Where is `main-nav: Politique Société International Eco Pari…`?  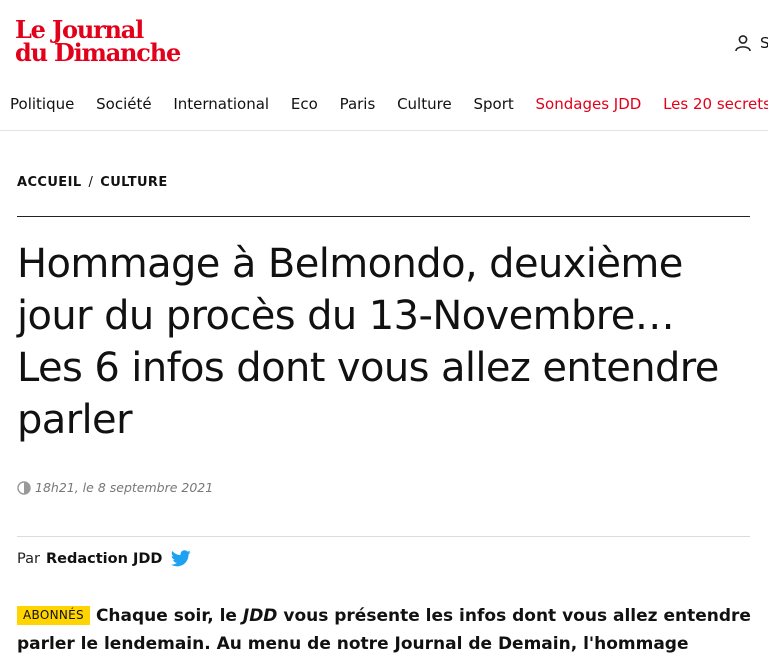 main-nav: Politique Société International Eco Pari… is located at coordinates (389, 104).